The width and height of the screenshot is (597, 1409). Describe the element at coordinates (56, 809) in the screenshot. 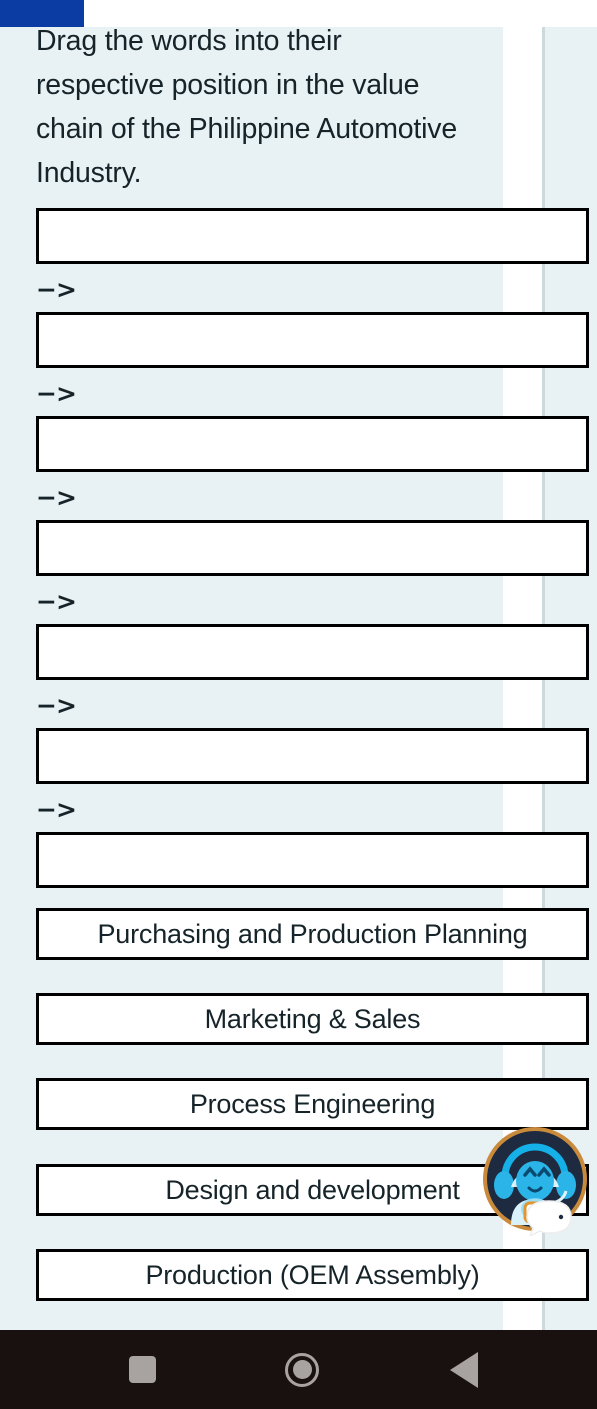

I see `arrow-6: −>` at that location.